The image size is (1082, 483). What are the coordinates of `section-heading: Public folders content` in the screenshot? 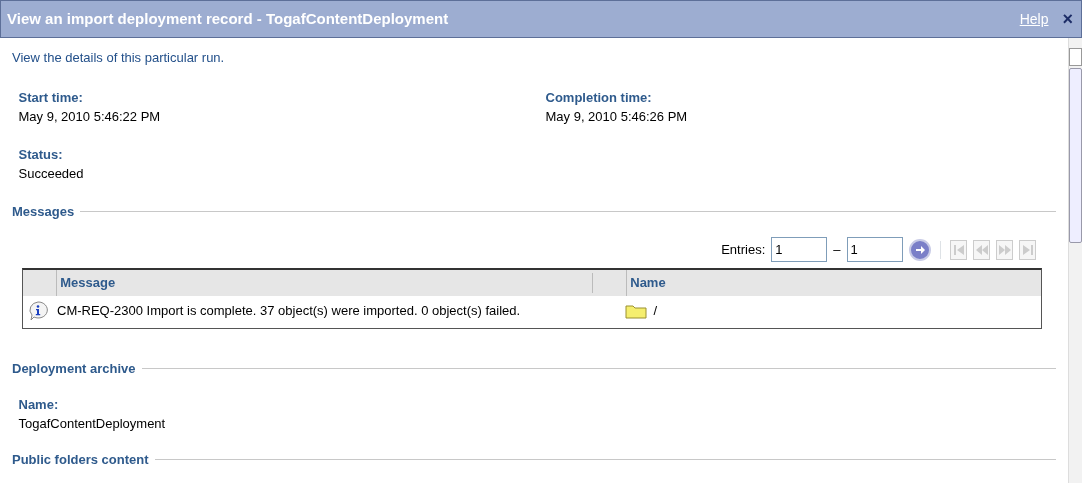 It's located at (80, 459).